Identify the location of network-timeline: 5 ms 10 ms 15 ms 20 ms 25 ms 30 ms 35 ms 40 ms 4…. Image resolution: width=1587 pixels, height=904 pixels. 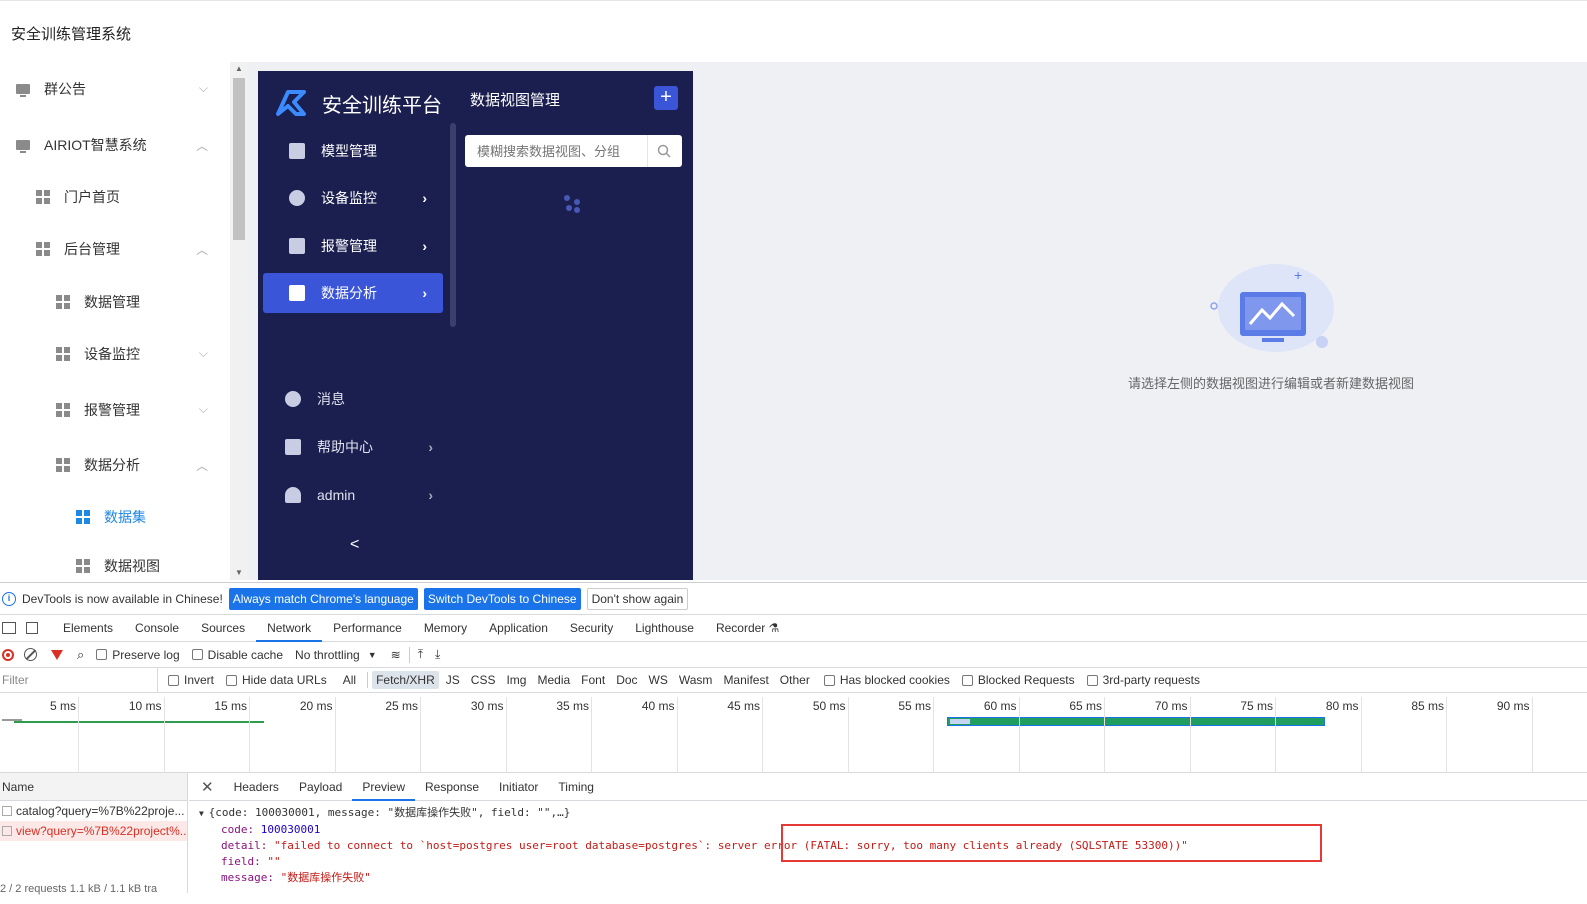
(793, 733).